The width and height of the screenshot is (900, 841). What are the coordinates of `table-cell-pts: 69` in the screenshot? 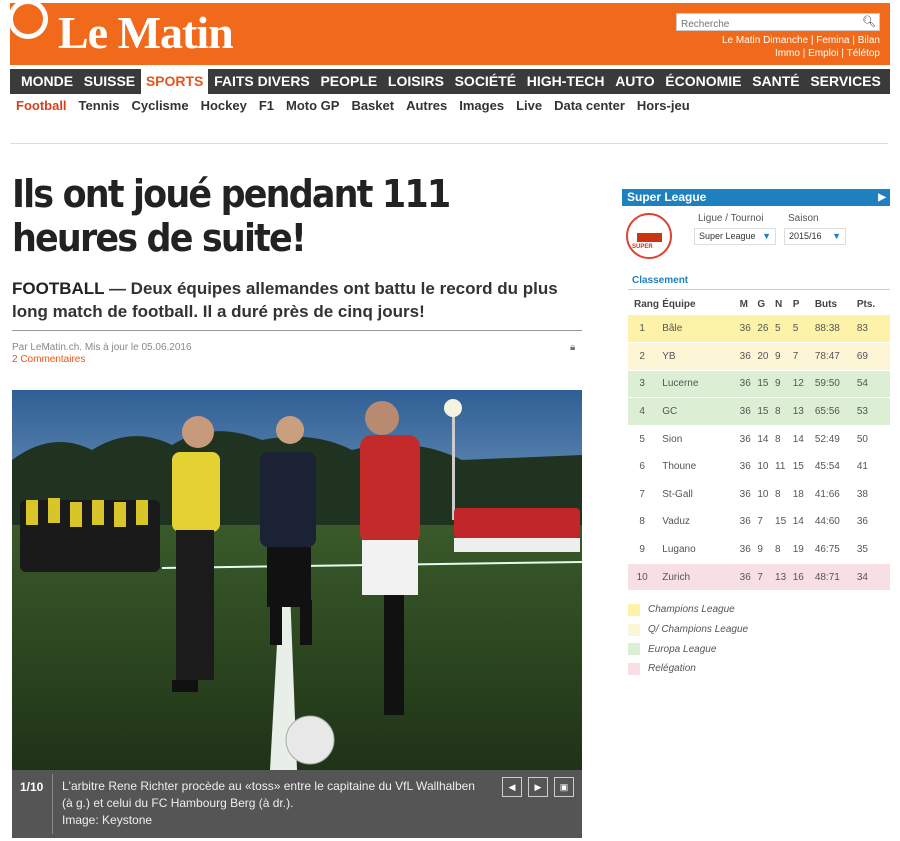 It's located at (873, 356).